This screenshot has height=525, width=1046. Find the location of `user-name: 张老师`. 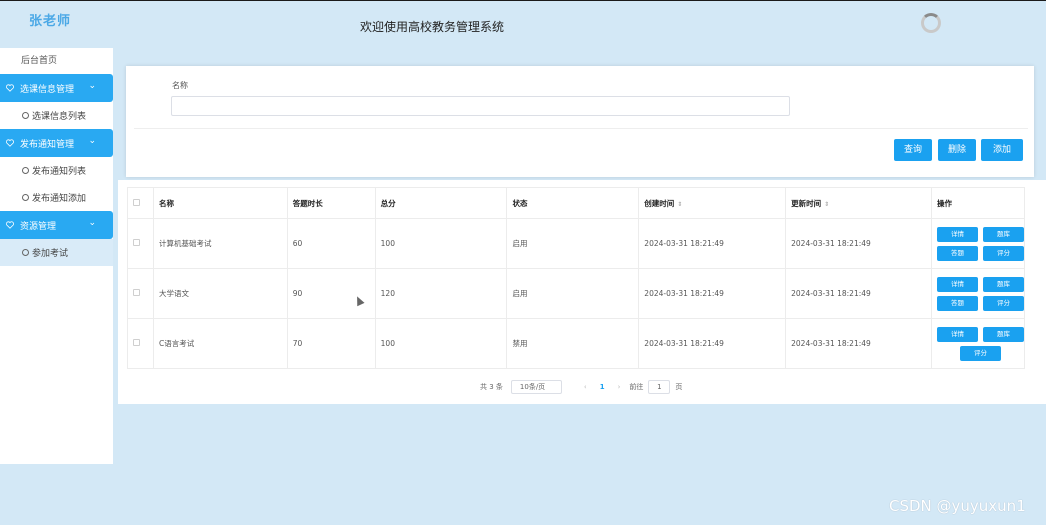

user-name: 张老师 is located at coordinates (49, 21).